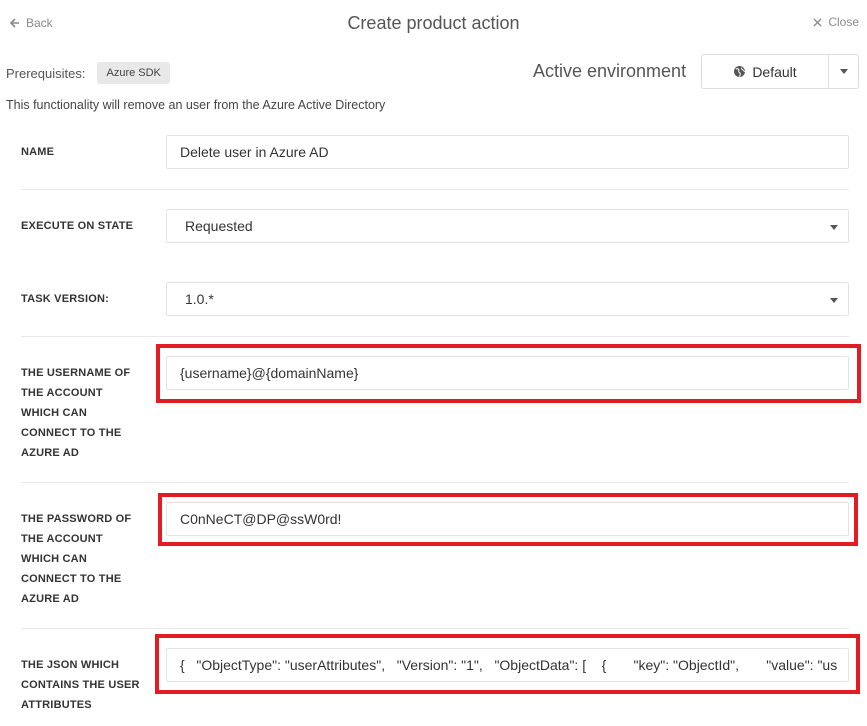  What do you see at coordinates (38, 152) in the screenshot?
I see `name-label: NAME` at bounding box center [38, 152].